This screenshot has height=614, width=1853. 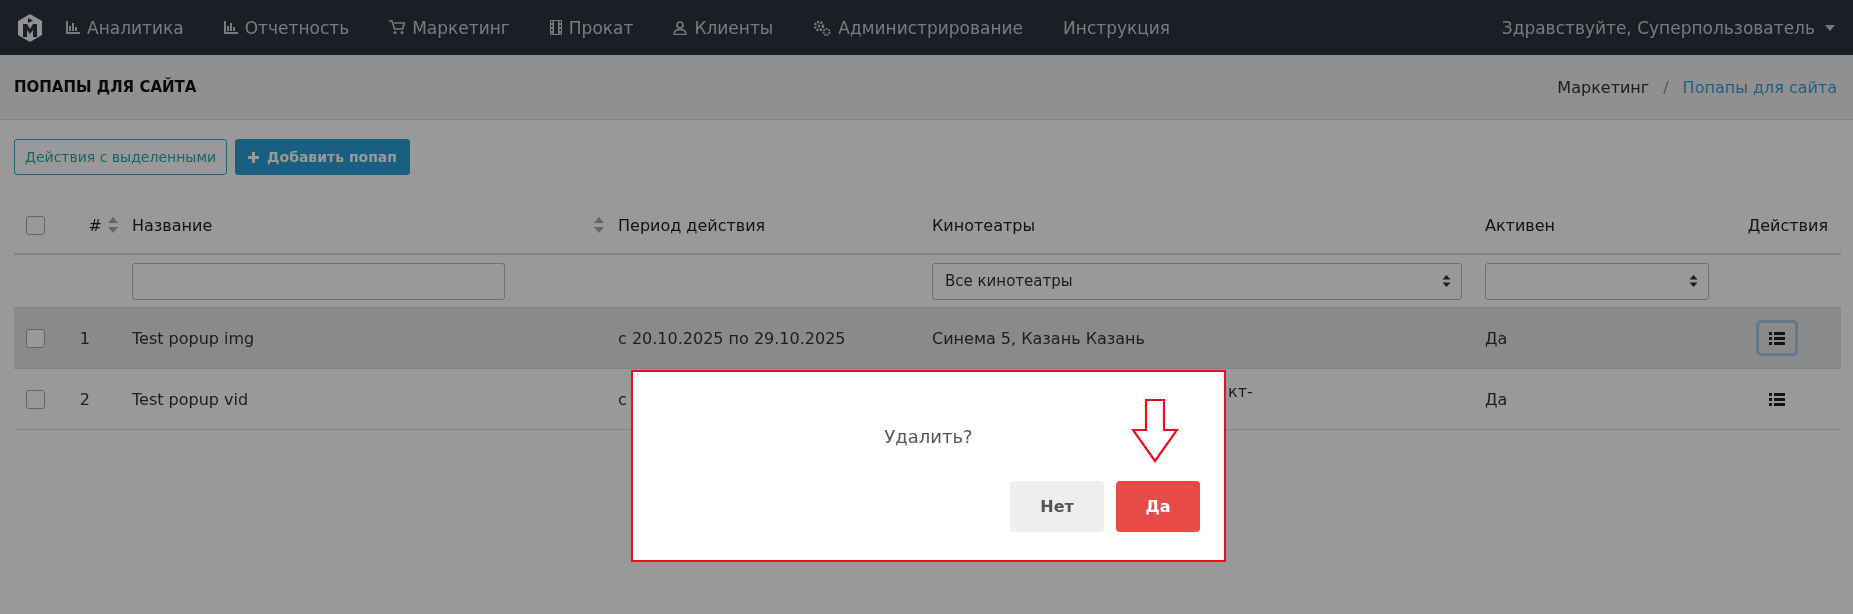 I want to click on page-title: ПОПАПЫ ДЛЯ САЙТА, so click(x=105, y=87).